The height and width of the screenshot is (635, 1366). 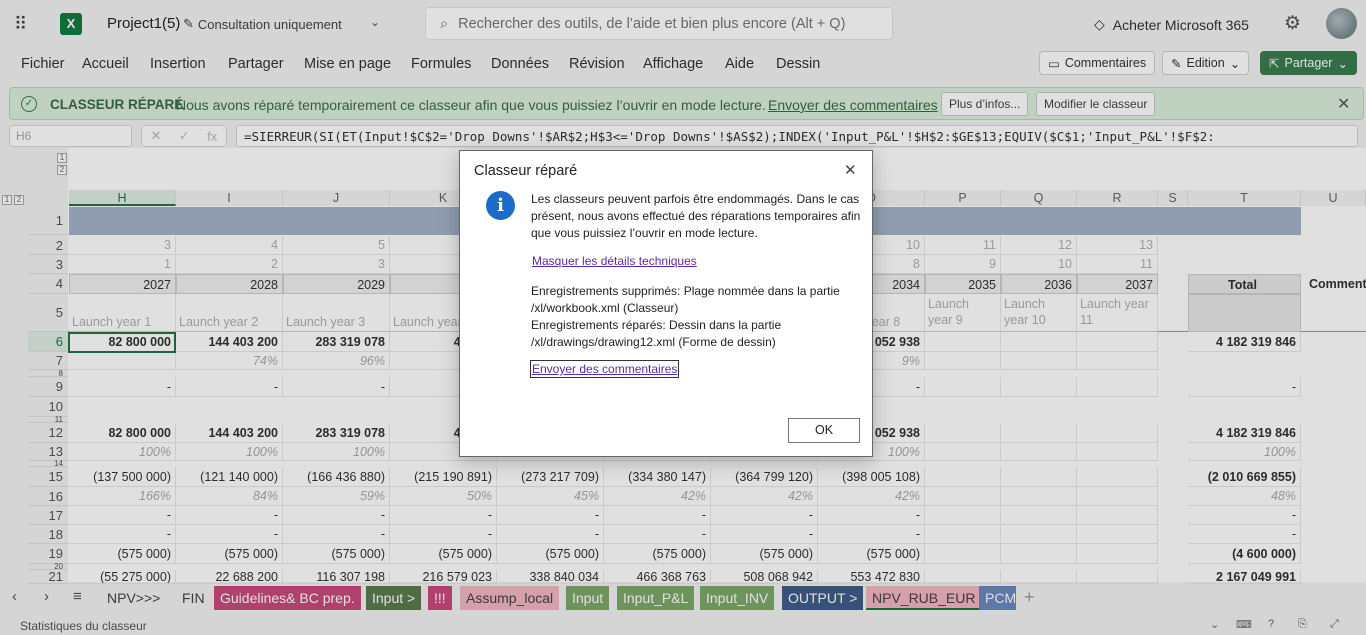 I want to click on send-feedback-link: Envoyer des commentaires, so click(x=604, y=369).